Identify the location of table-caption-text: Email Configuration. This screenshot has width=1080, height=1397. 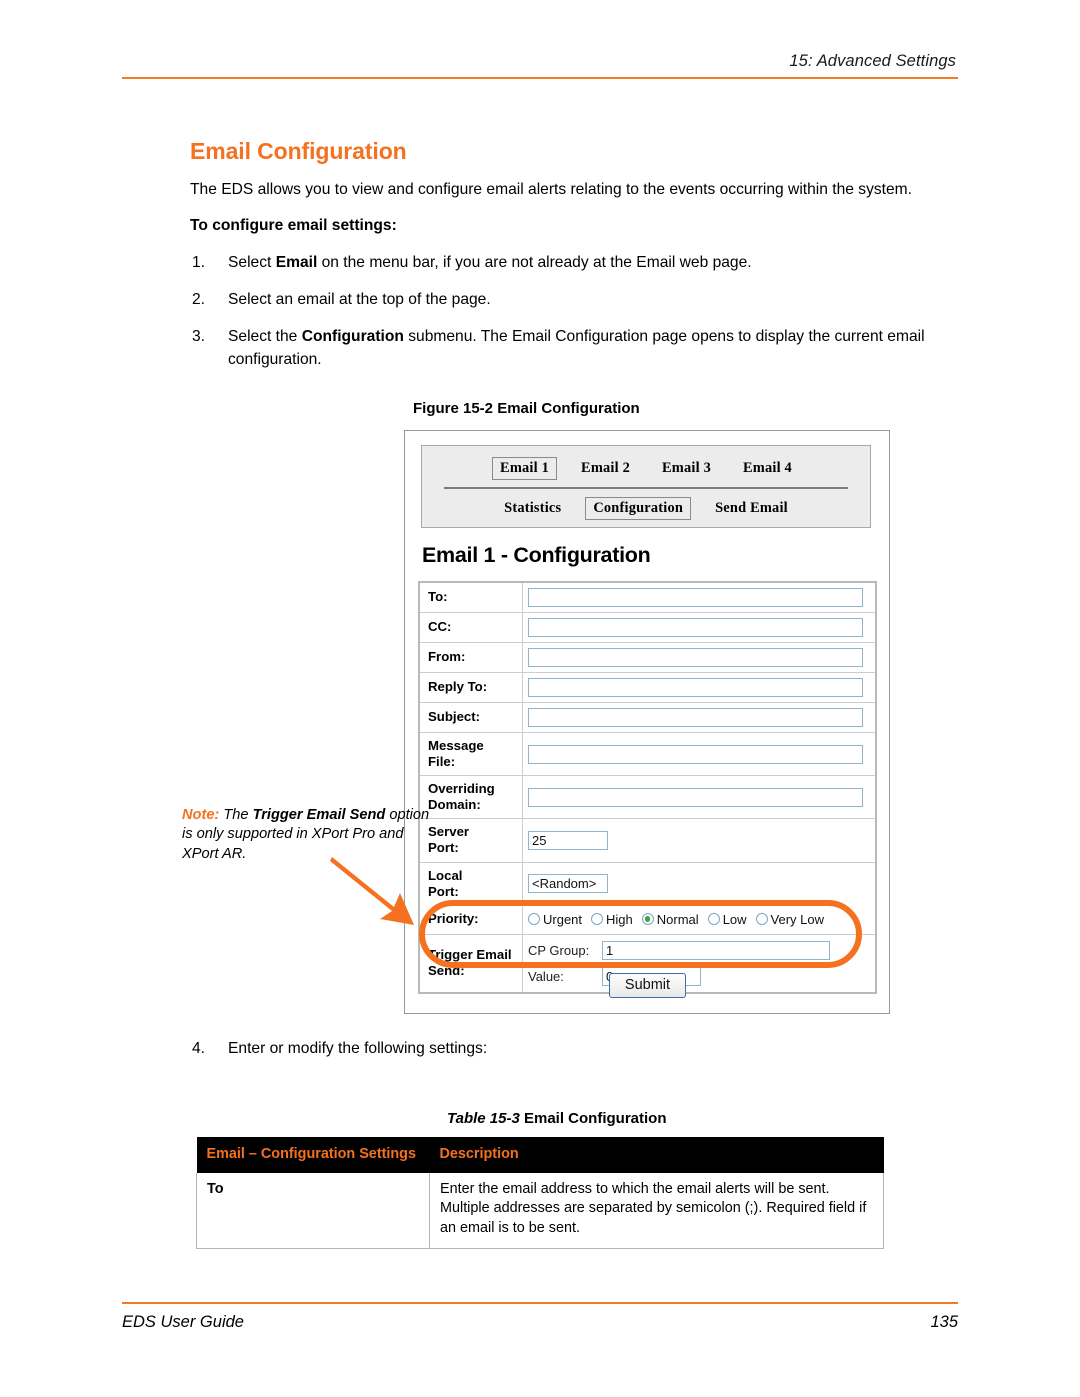
(595, 1118).